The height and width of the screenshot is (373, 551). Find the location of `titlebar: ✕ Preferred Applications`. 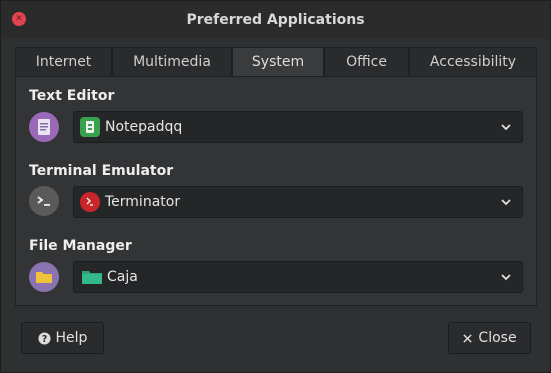

titlebar: ✕ Preferred Applications is located at coordinates (275, 20).